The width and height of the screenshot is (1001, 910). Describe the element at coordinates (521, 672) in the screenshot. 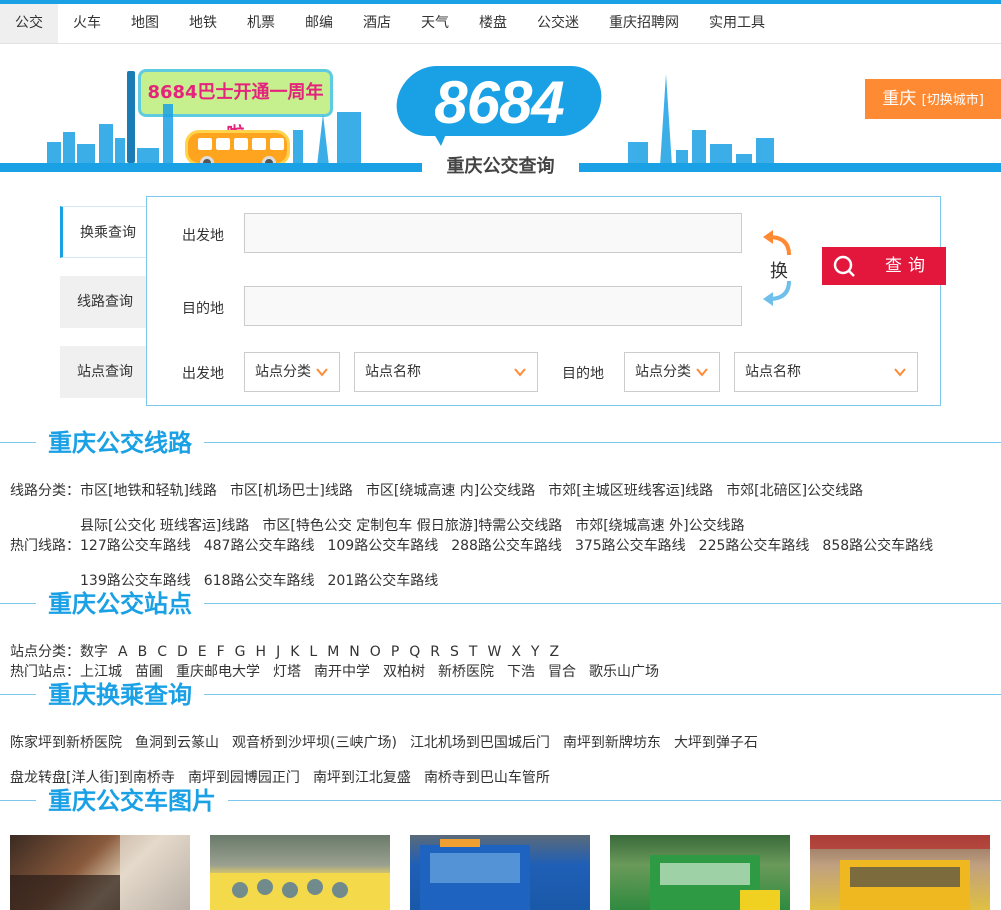

I see `hot-station-link: 下浩` at that location.